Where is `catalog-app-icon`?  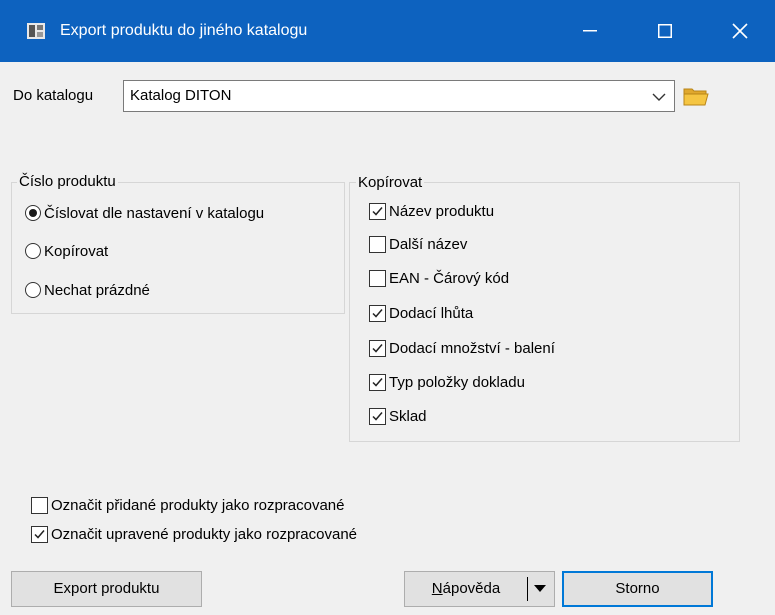
catalog-app-icon is located at coordinates (36, 31).